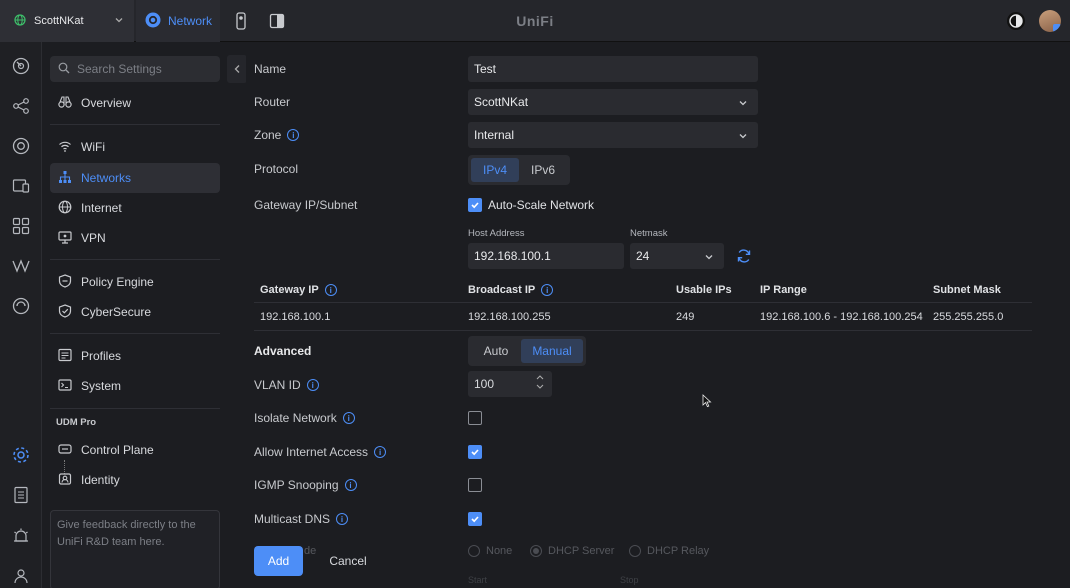 The width and height of the screenshot is (1070, 588). I want to click on netmask-label: Netmask, so click(649, 233).